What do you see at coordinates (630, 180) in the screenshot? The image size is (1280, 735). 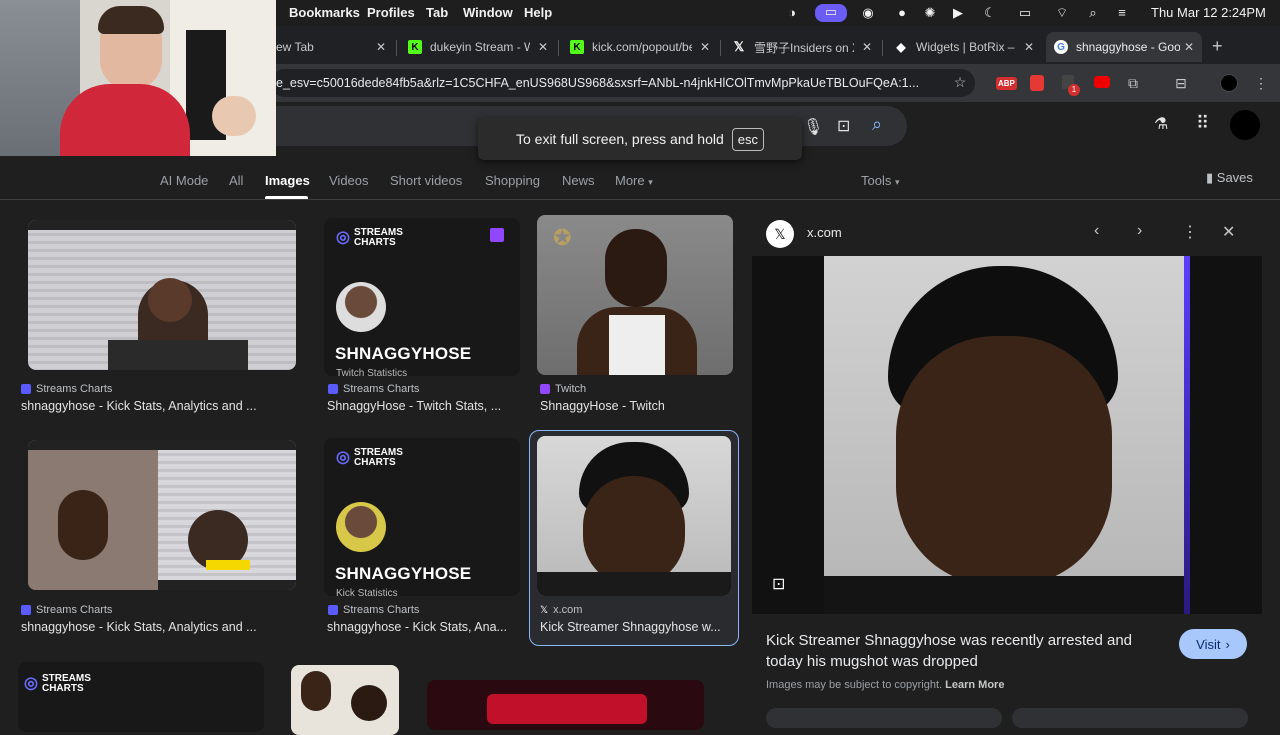 I see `tab-more-label: More` at bounding box center [630, 180].